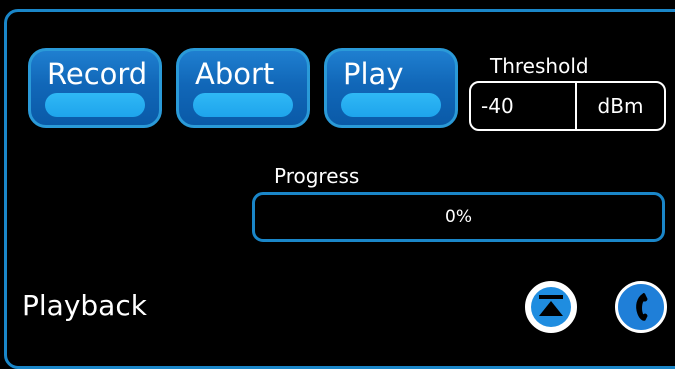 Image resolution: width=675 pixels, height=369 pixels. Describe the element at coordinates (391, 105) in the screenshot. I see `play-button-highlight` at that location.